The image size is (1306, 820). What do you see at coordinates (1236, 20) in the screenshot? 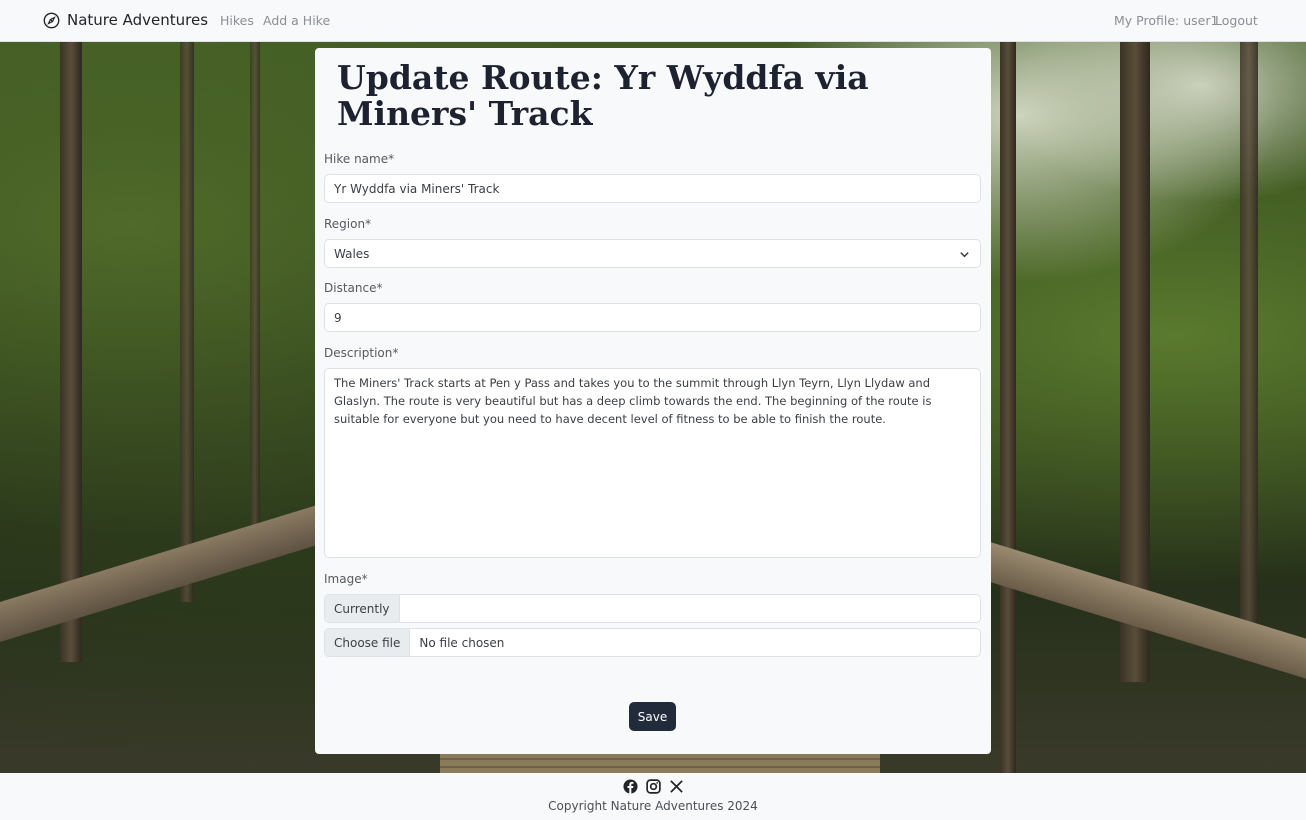
I see `nav-link-logout: Logout` at bounding box center [1236, 20].